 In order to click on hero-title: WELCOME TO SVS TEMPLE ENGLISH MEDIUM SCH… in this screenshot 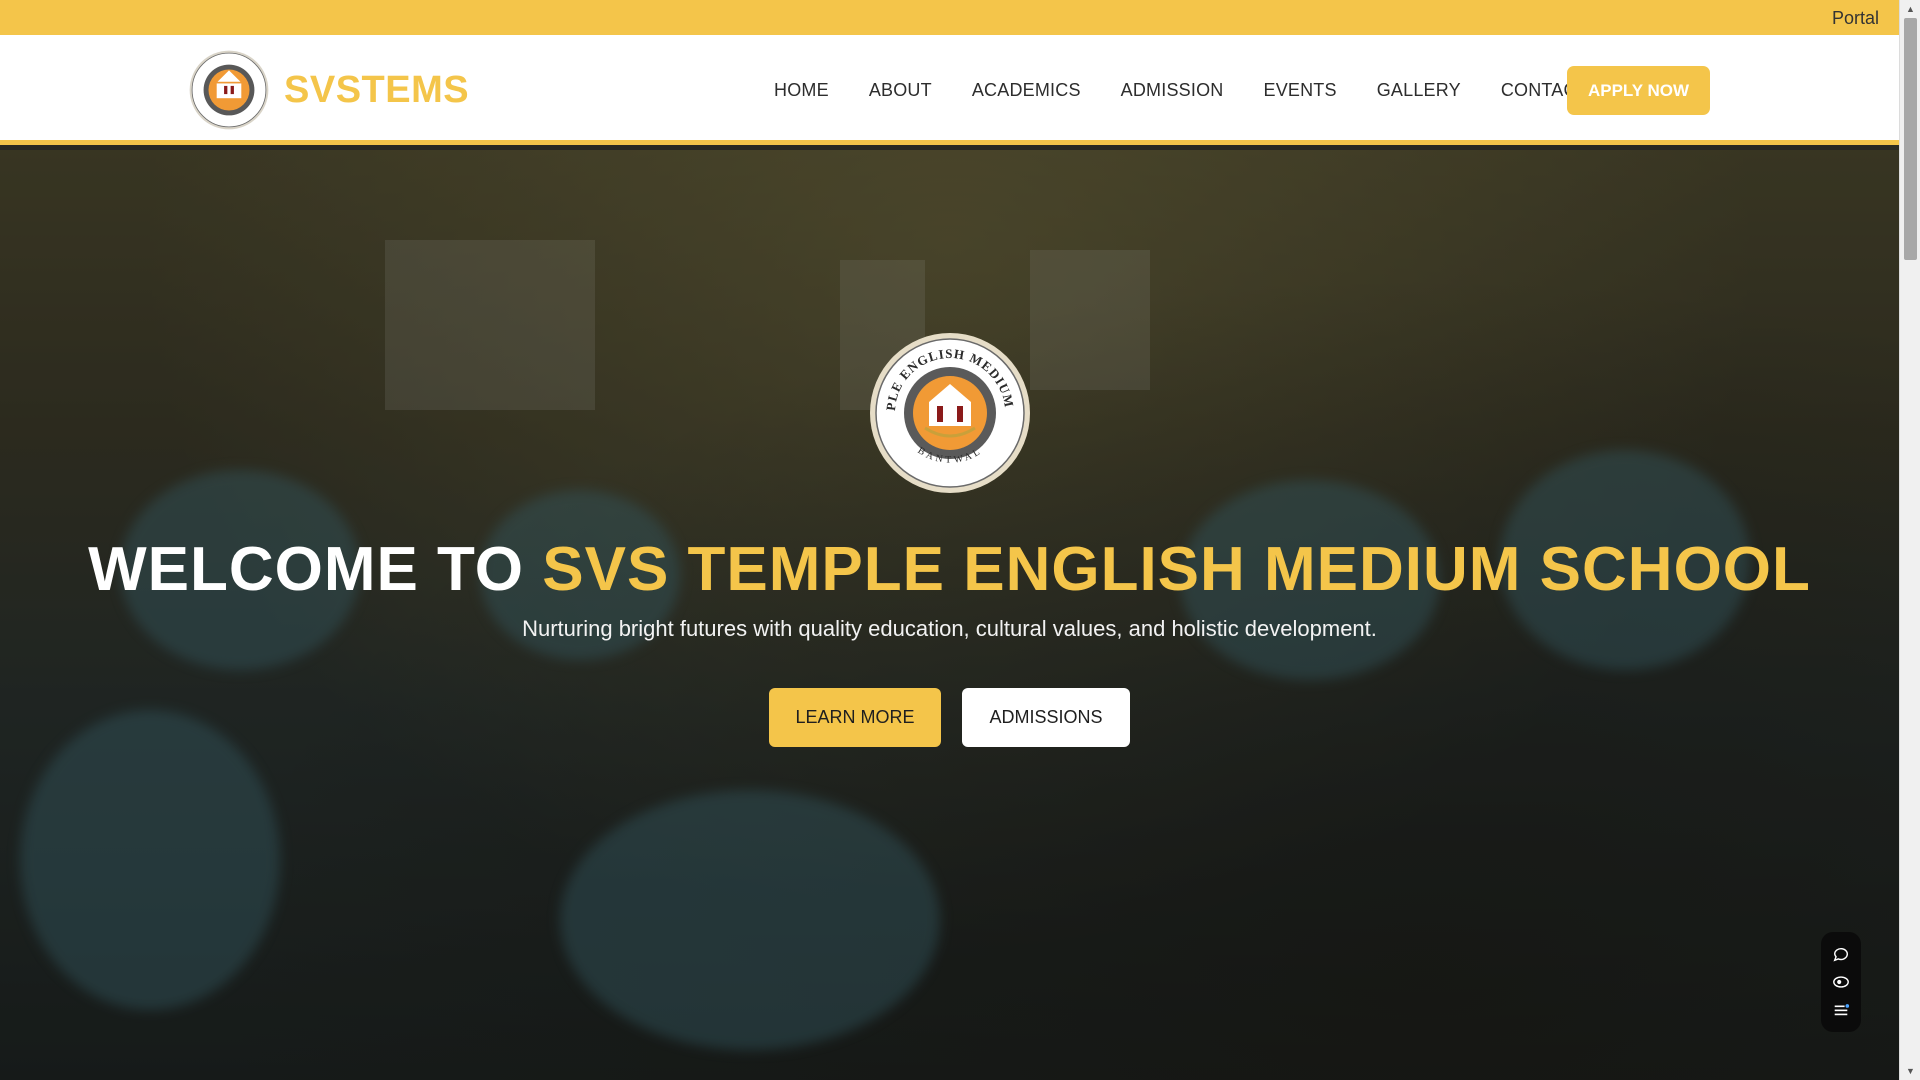, I will do `click(949, 569)`.